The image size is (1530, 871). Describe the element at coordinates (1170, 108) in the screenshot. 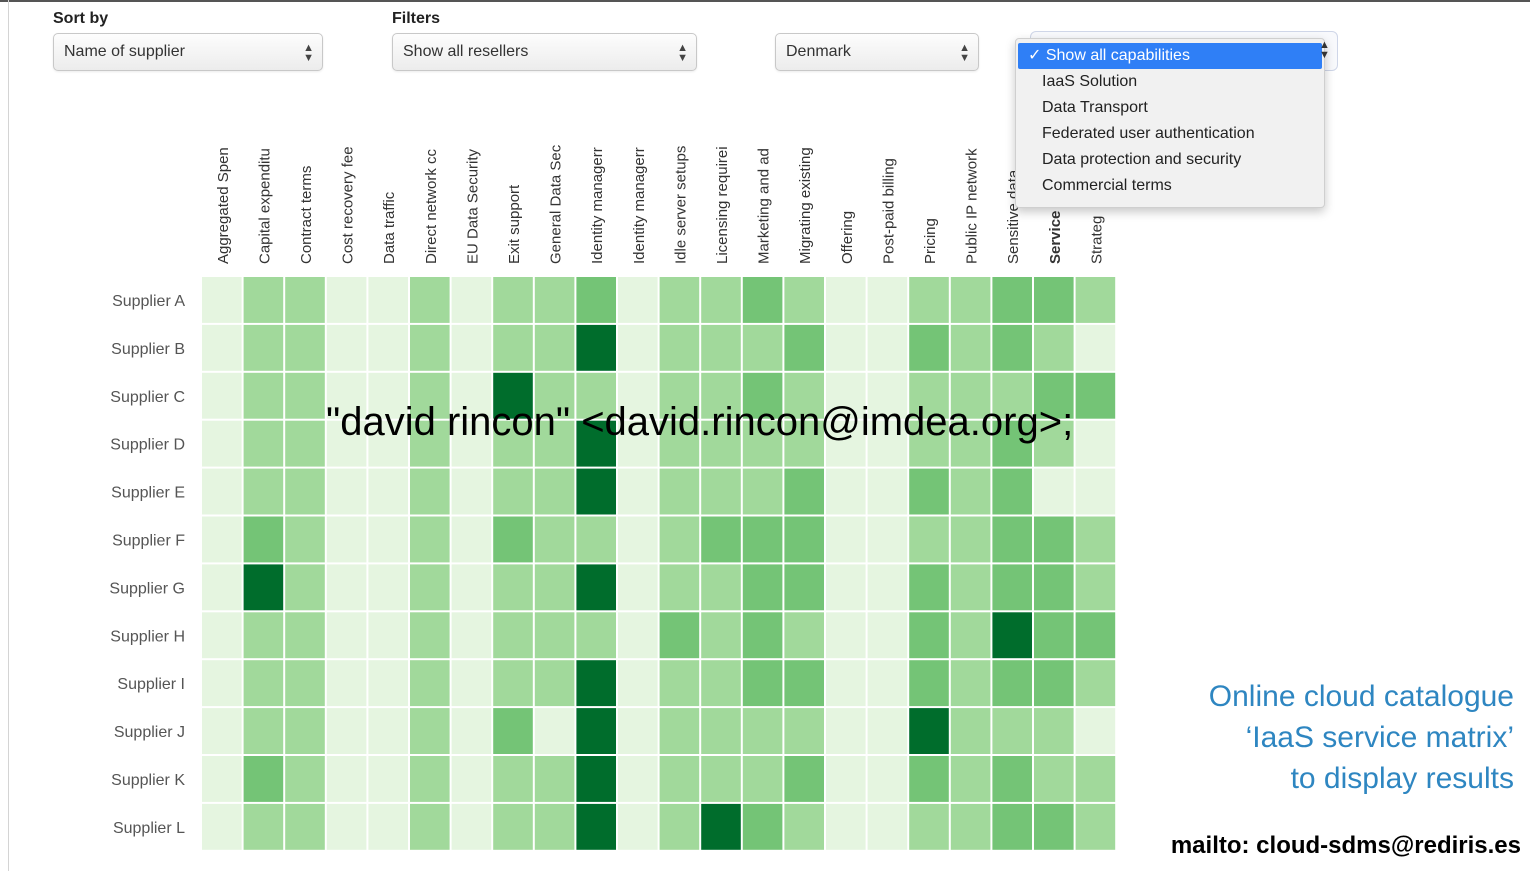

I see `capability-option: Data Transport` at that location.